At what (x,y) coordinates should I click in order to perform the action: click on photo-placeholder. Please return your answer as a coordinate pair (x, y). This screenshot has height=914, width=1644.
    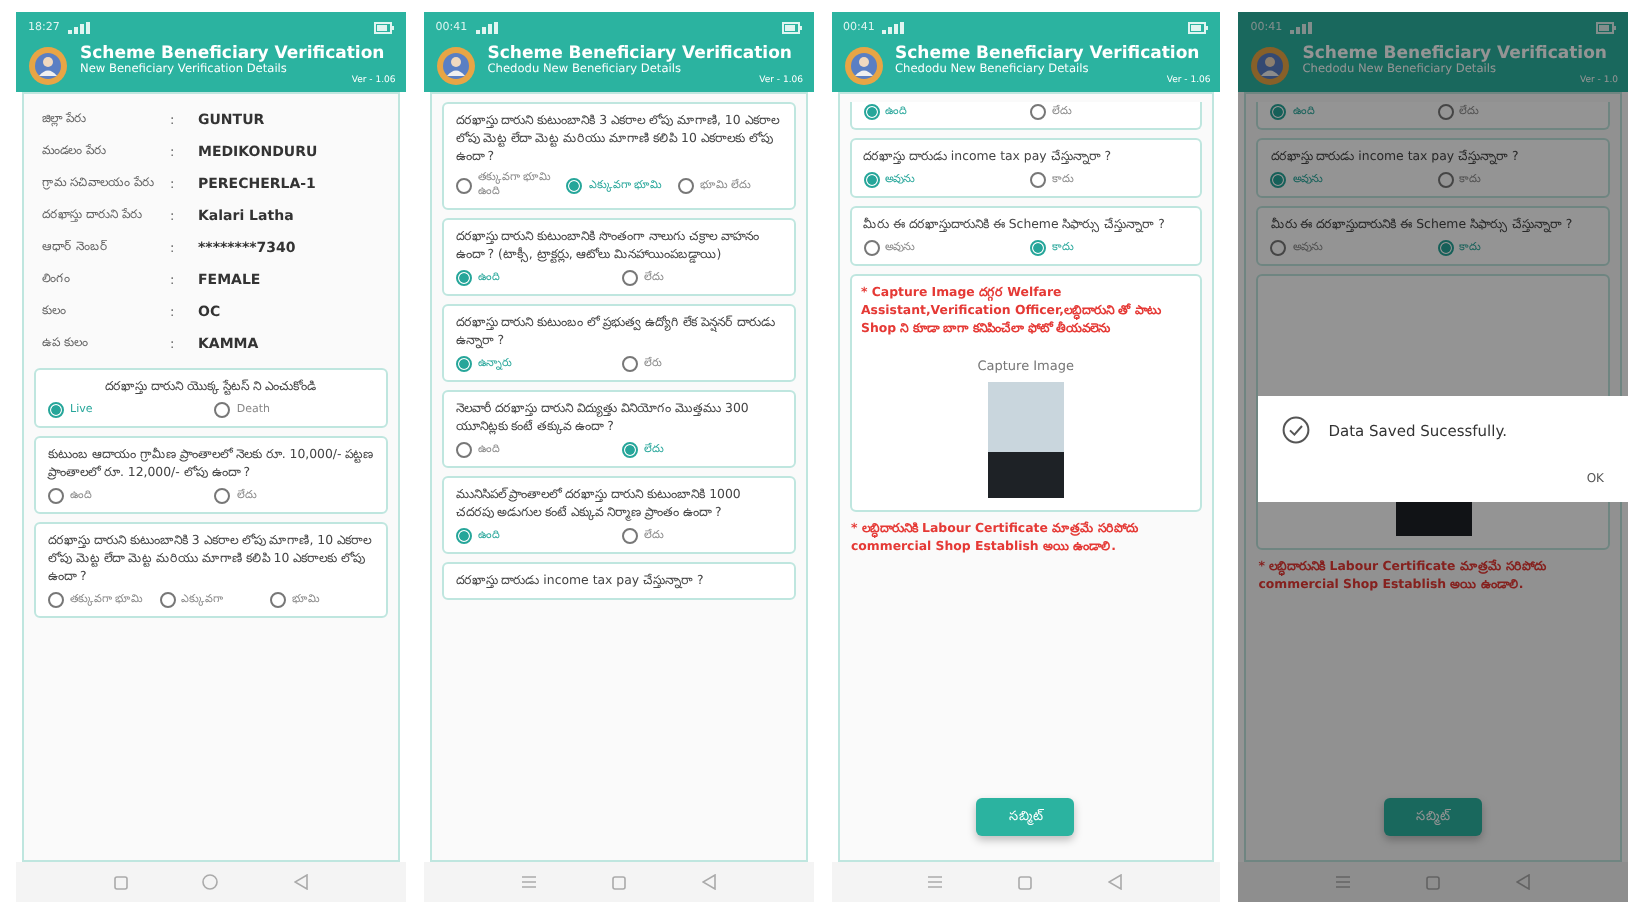
    Looking at the image, I should click on (1025, 440).